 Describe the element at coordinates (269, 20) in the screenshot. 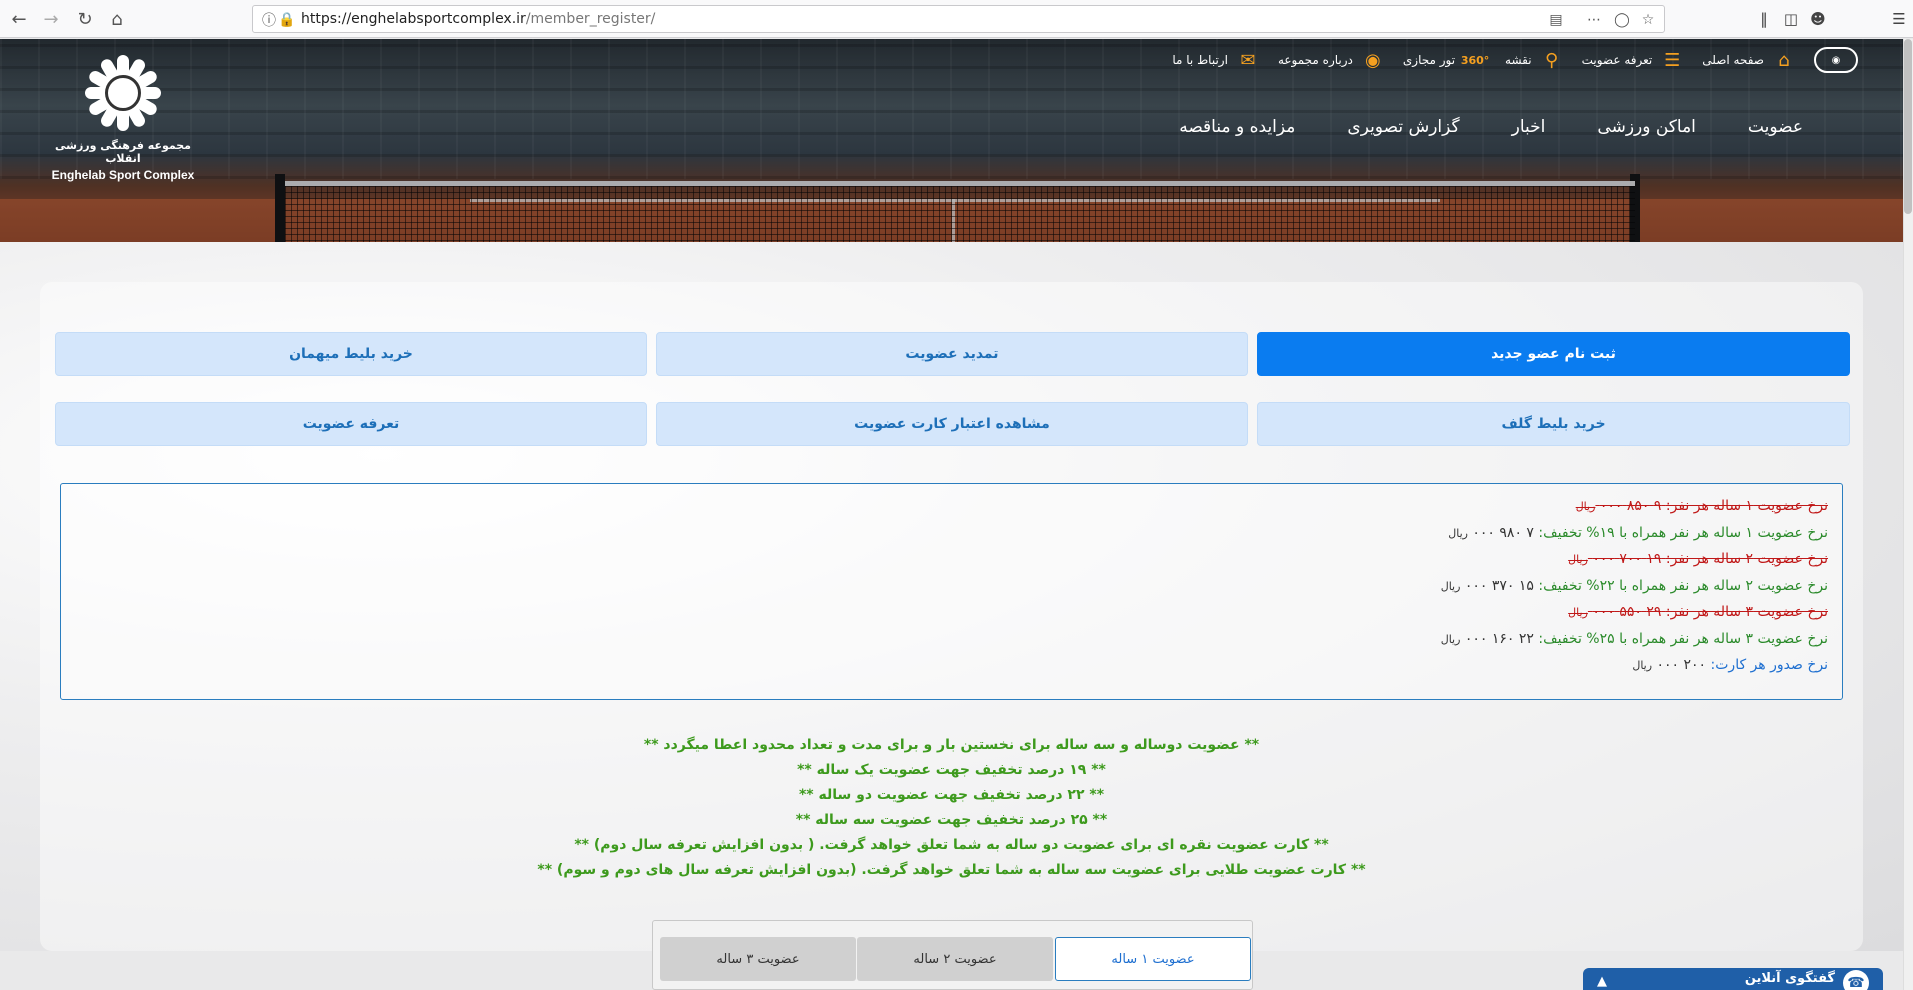

I see `info-icon: ⓘ` at that location.